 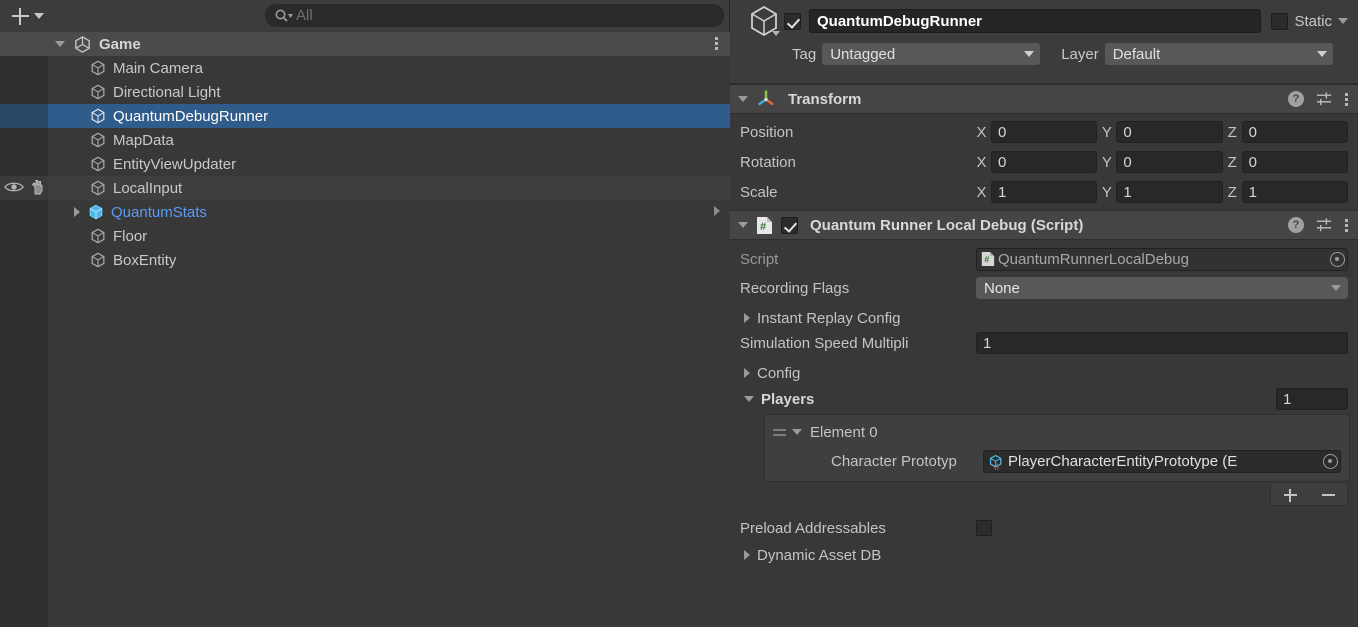 I want to click on hierarchy-item-quantumdebugrunner: QuantumDebugRunner, so click(x=365, y=116).